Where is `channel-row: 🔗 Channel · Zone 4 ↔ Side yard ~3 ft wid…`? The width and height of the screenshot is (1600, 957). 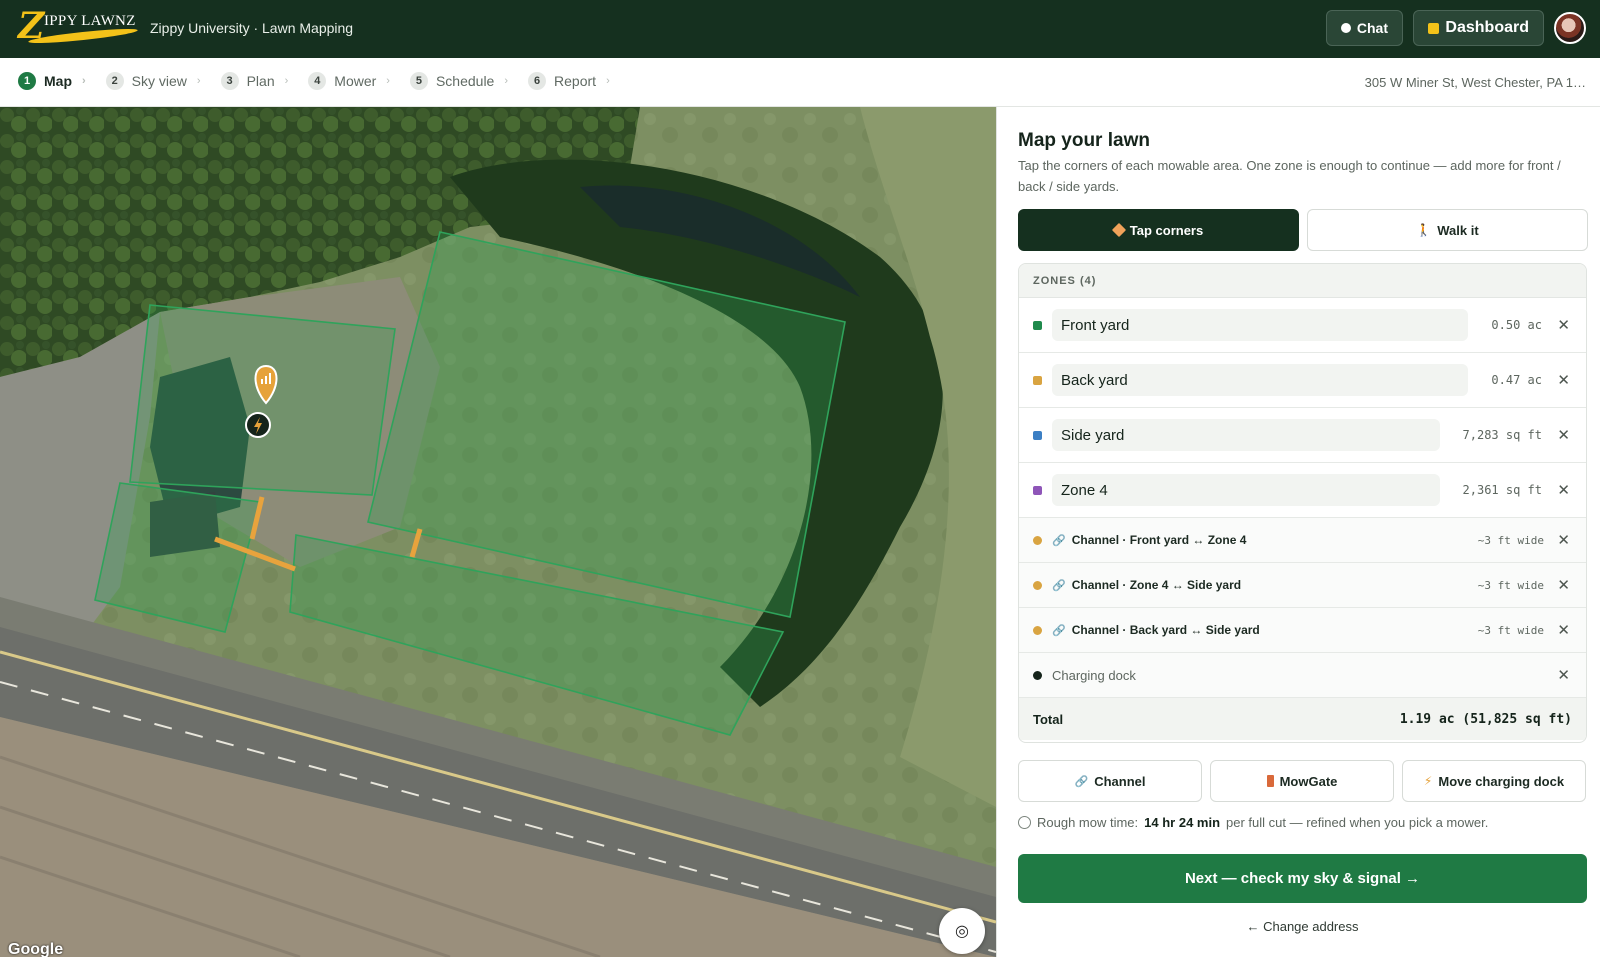
channel-row: 🔗 Channel · Zone 4 ↔ Side yard ~3 ft wid… is located at coordinates (1302, 585).